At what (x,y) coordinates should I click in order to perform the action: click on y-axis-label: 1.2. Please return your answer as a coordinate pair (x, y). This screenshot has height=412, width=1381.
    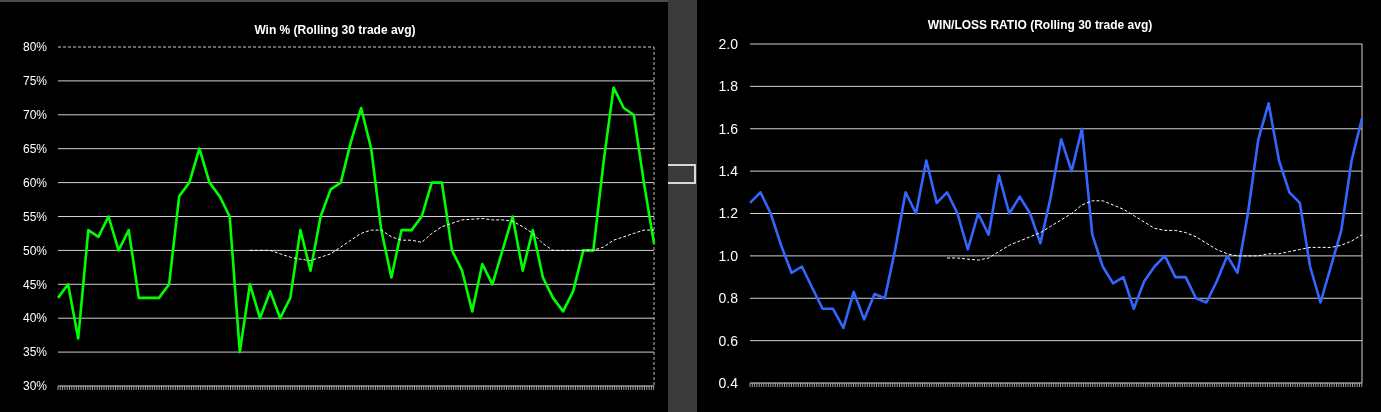
    Looking at the image, I should click on (728, 213).